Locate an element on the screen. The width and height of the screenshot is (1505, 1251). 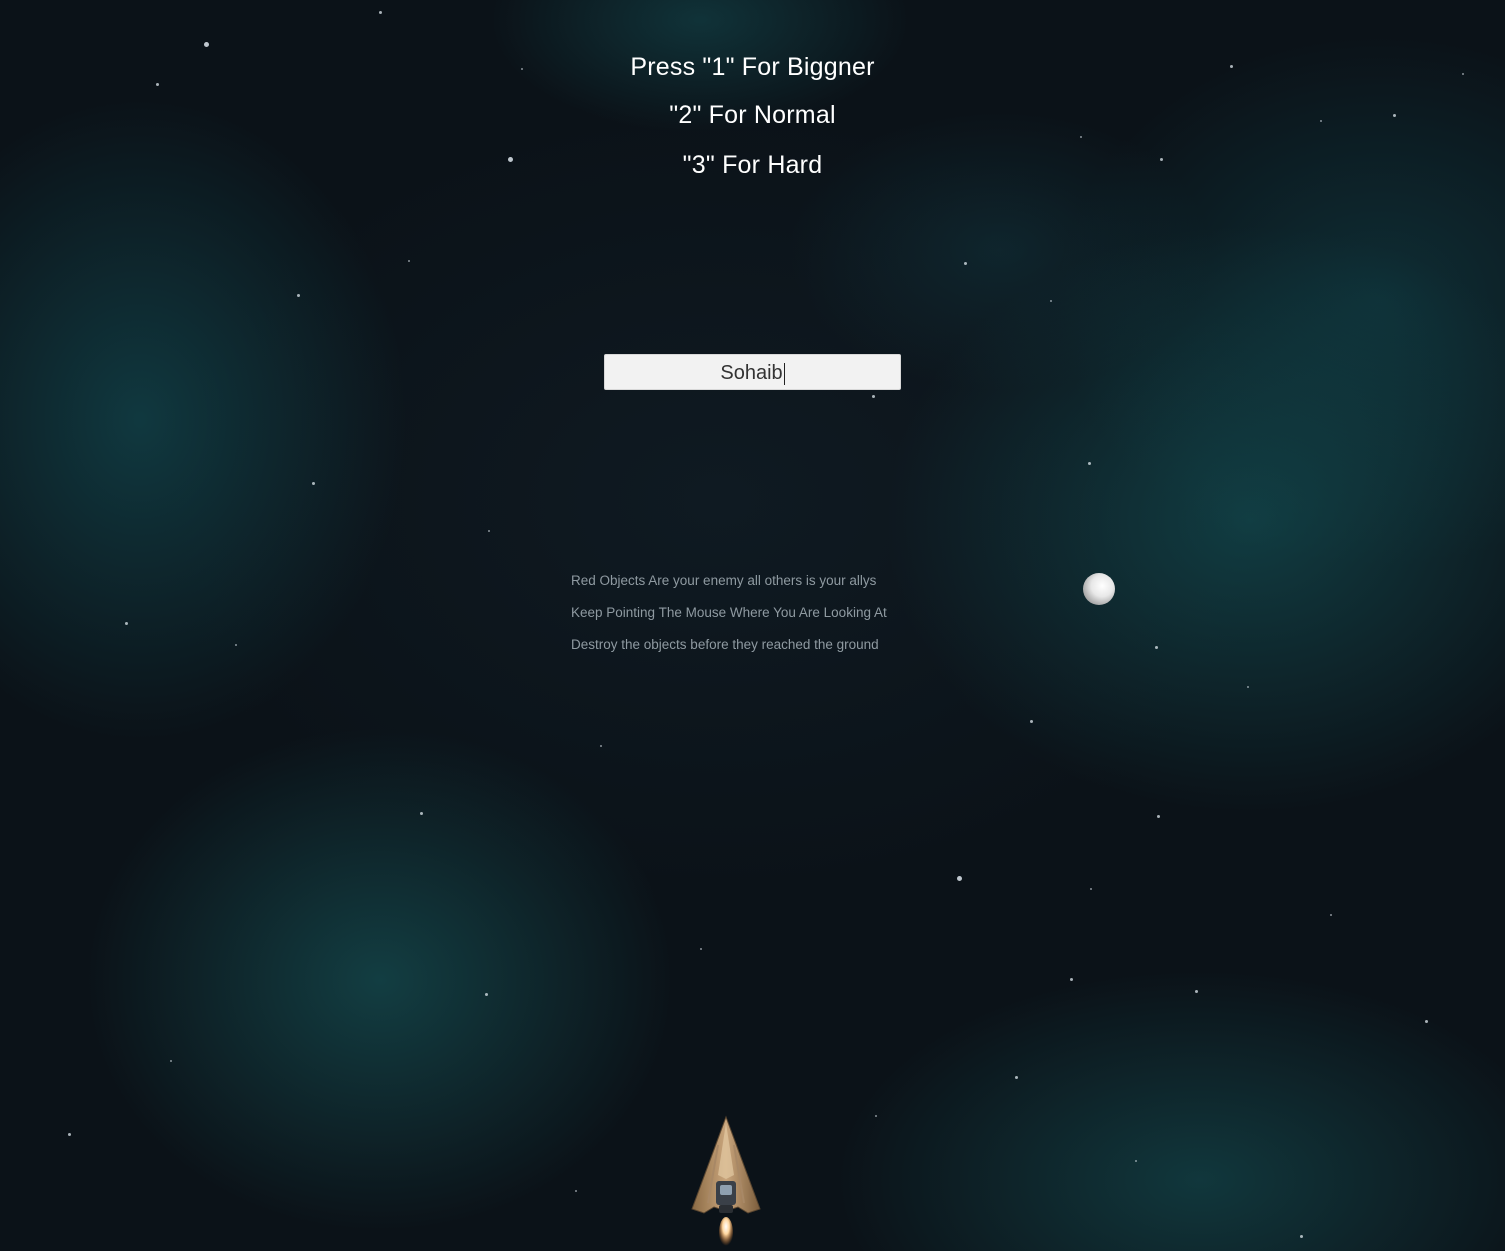
difficulty-option-normal: "2" For Normal is located at coordinates (752, 115).